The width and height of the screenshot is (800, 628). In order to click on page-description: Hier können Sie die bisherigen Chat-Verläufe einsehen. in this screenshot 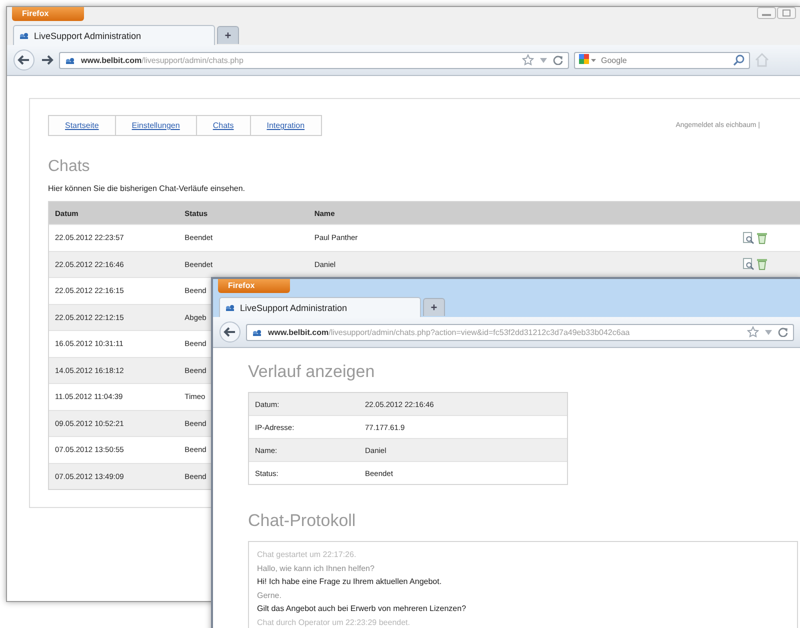, I will do `click(147, 188)`.